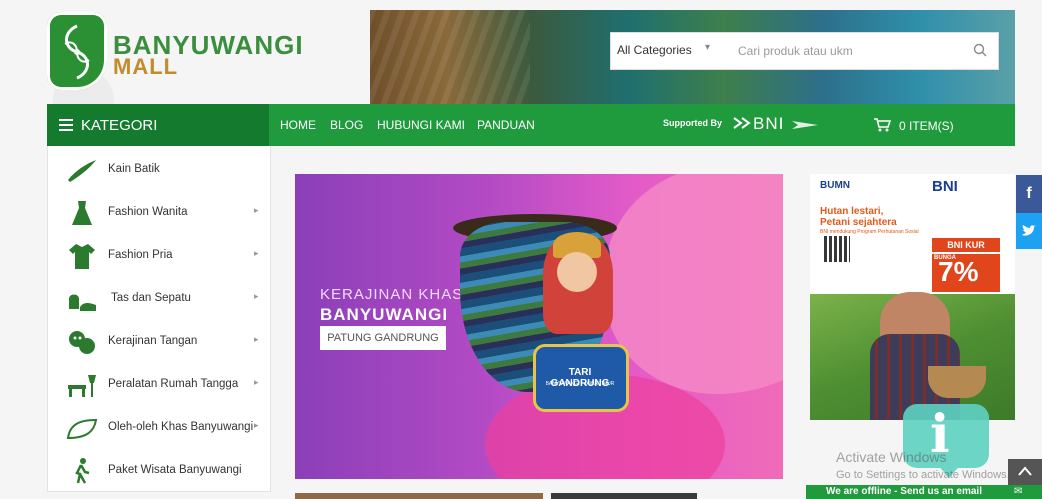 Image resolution: width=1042 pixels, height=499 pixels. What do you see at coordinates (181, 427) in the screenshot?
I see `sidebar-item-label: Oleh-oleh Khas Banyuwangi` at bounding box center [181, 427].